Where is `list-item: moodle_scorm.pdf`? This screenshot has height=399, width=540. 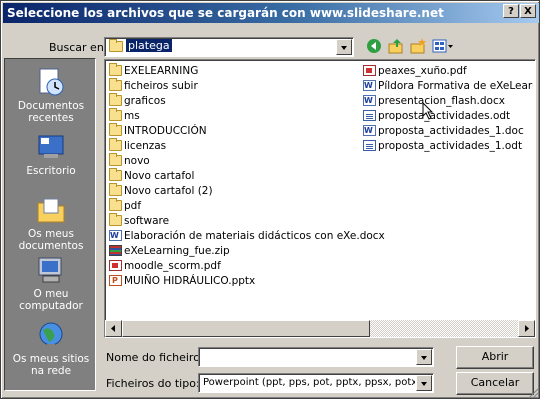 list-item: moodle_scorm.pdf is located at coordinates (165, 266).